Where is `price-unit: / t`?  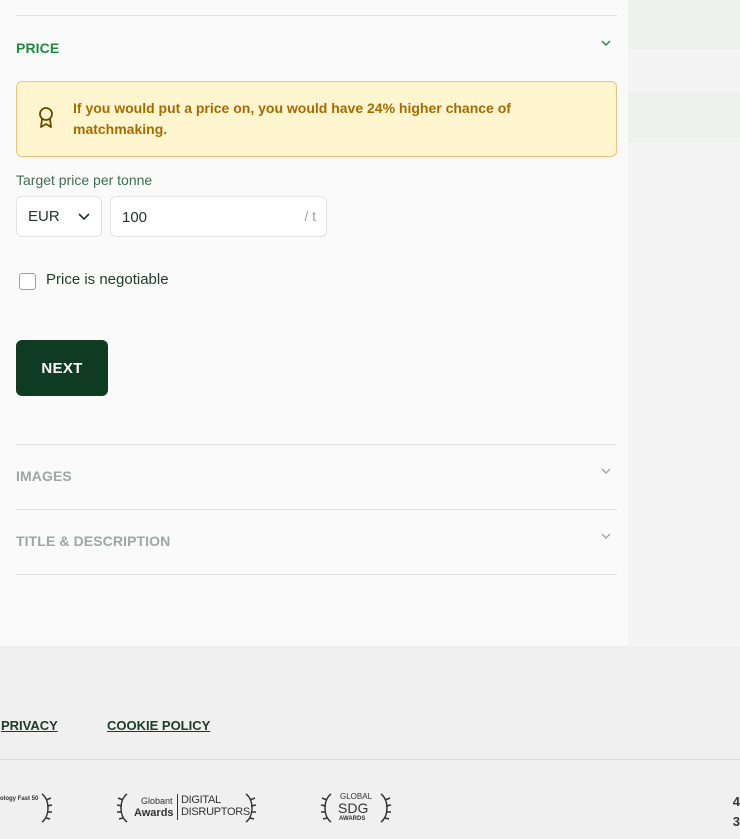
price-unit: / t is located at coordinates (310, 216).